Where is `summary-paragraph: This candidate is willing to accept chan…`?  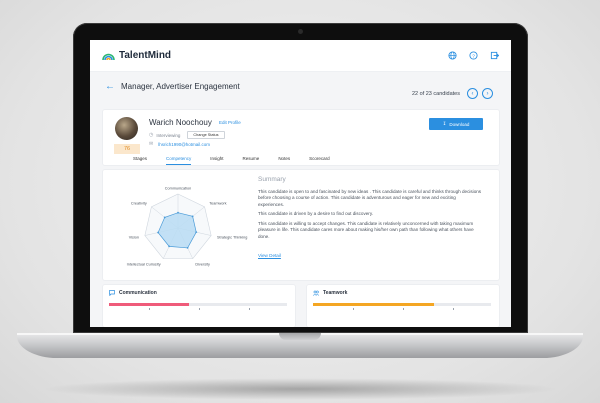 summary-paragraph: This candidate is willing to accept chan… is located at coordinates (366, 230).